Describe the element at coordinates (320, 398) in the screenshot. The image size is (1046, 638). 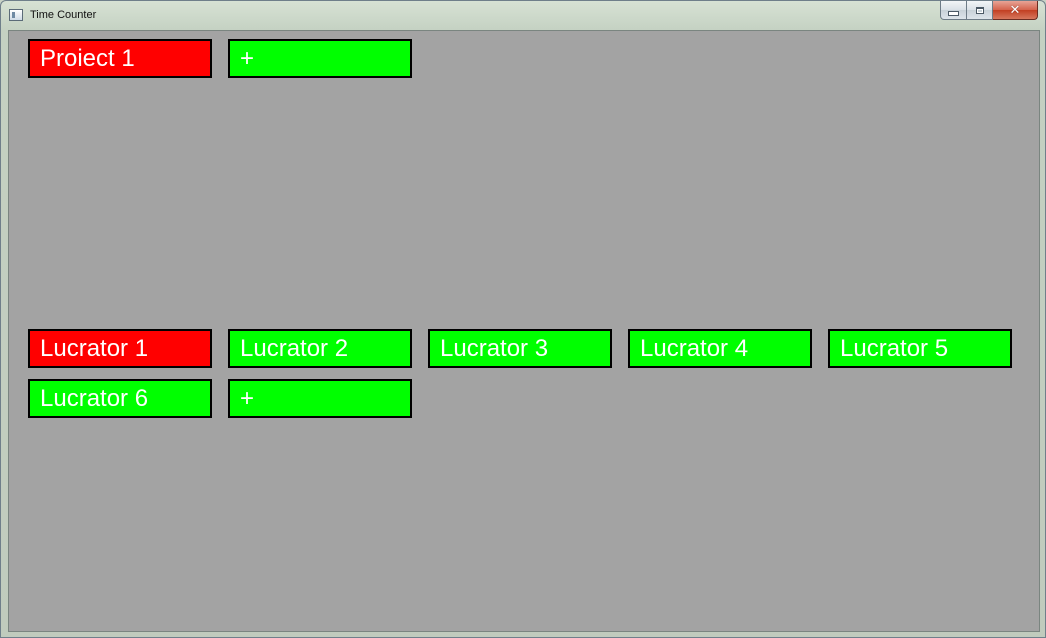
I see `add-task-button: +` at that location.